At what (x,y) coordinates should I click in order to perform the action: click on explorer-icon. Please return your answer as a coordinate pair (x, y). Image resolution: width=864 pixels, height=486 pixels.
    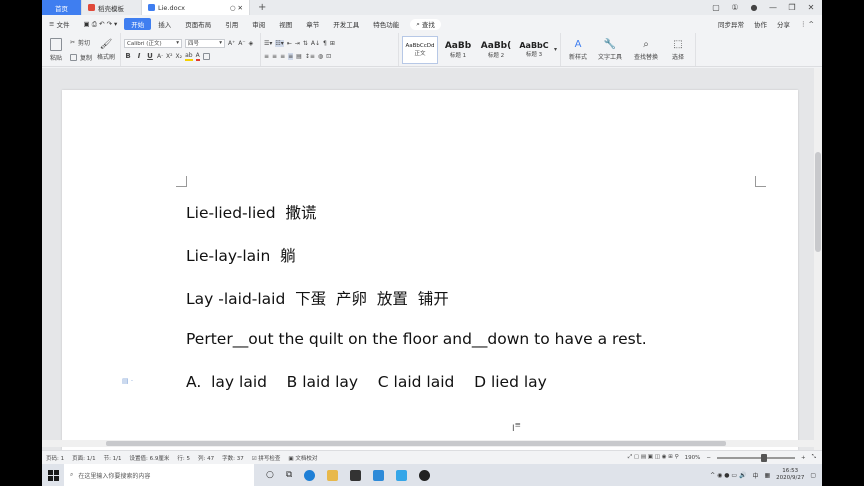
    Looking at the image, I should click on (333, 475).